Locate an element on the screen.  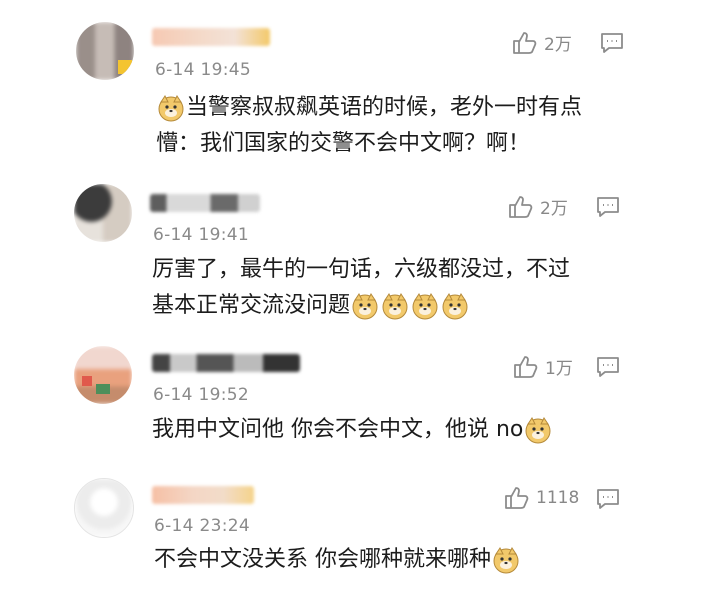
comment-time: 6-14 19:52 is located at coordinates (201, 395).